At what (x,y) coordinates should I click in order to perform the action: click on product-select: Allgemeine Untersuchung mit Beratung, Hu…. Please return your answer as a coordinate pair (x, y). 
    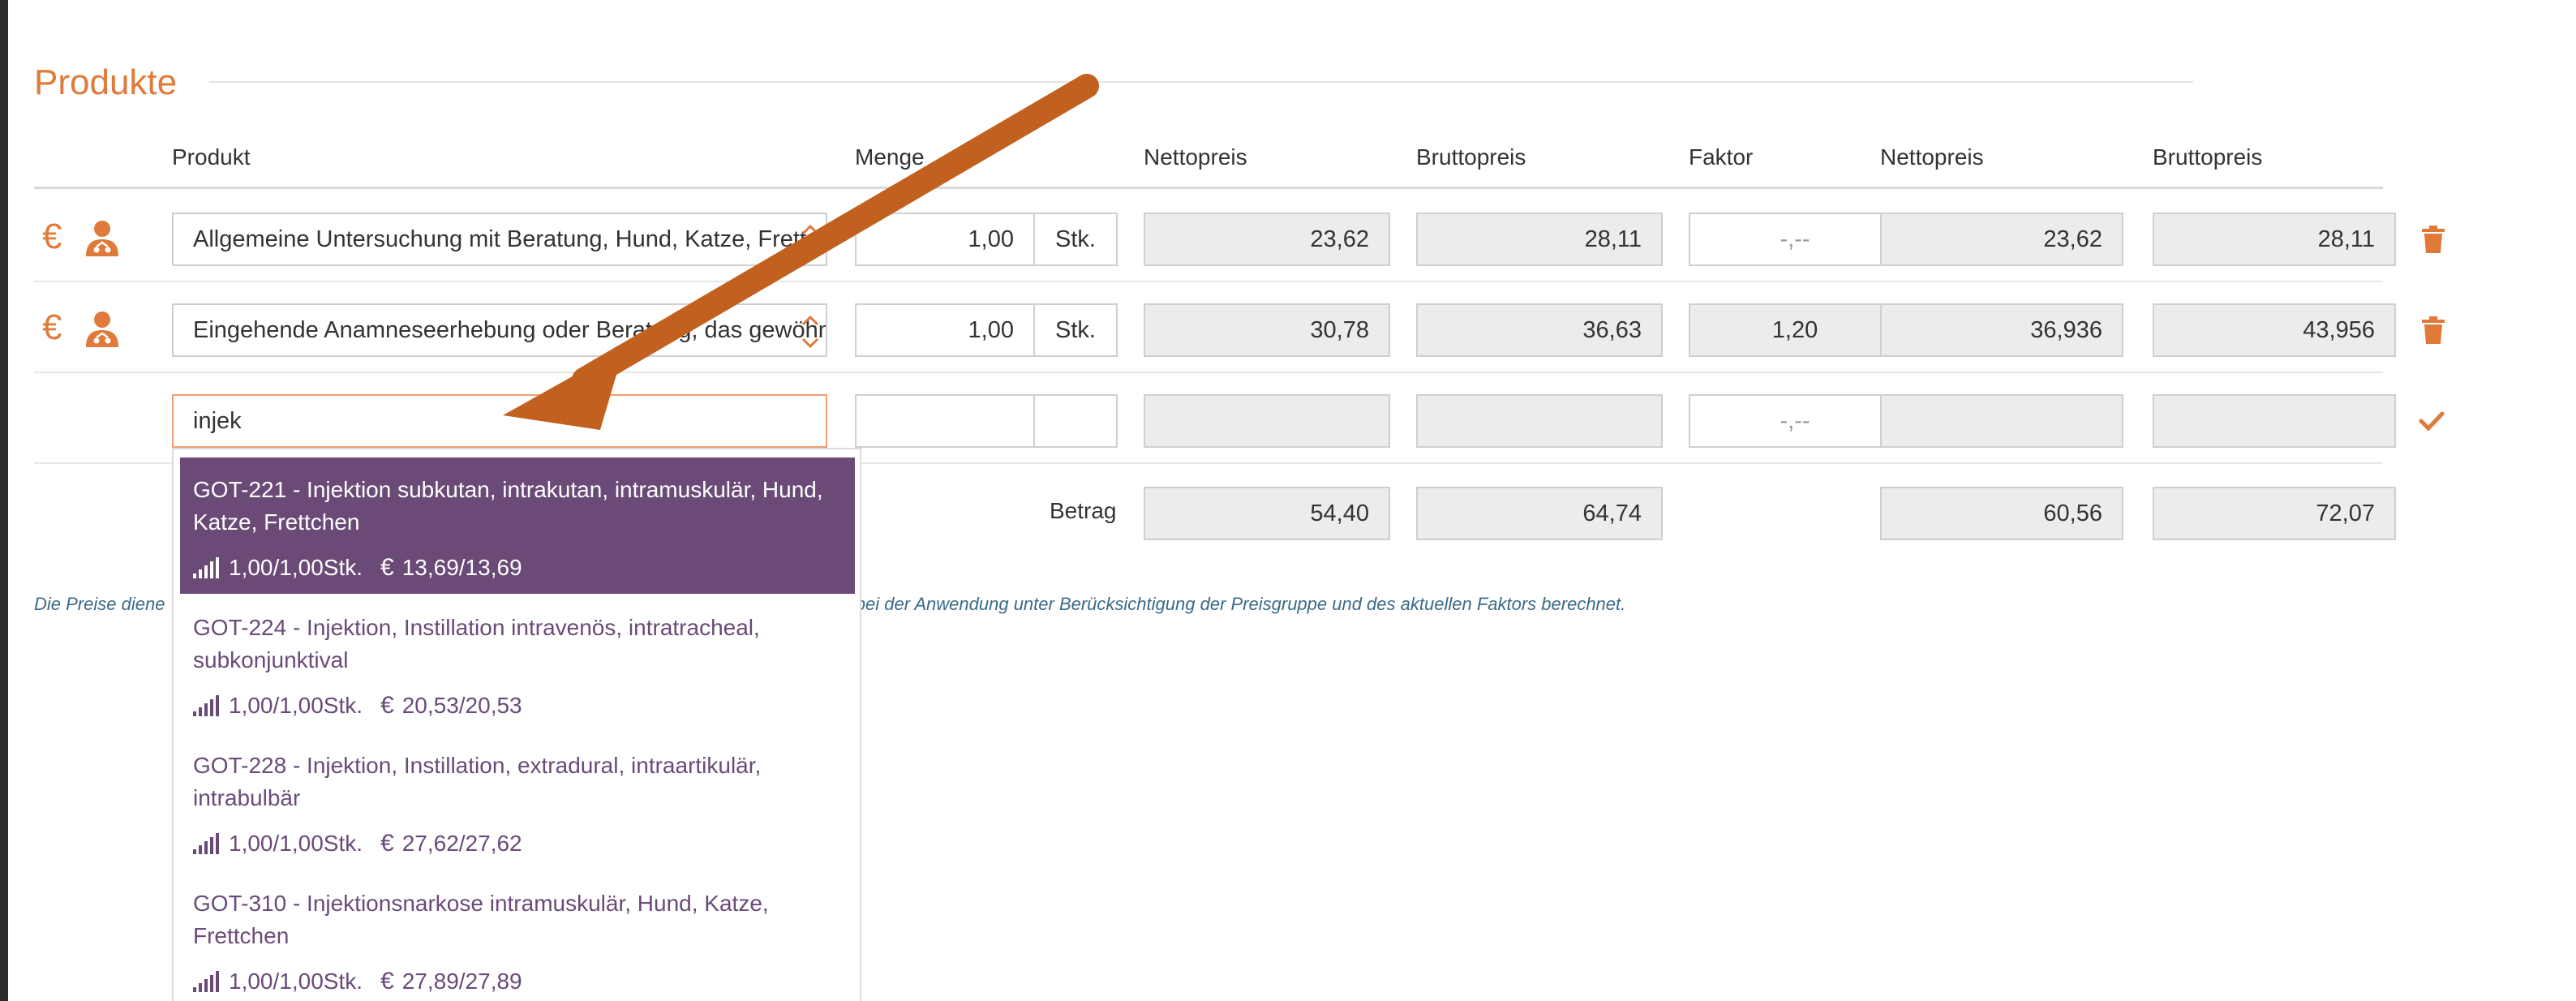
    Looking at the image, I should click on (500, 239).